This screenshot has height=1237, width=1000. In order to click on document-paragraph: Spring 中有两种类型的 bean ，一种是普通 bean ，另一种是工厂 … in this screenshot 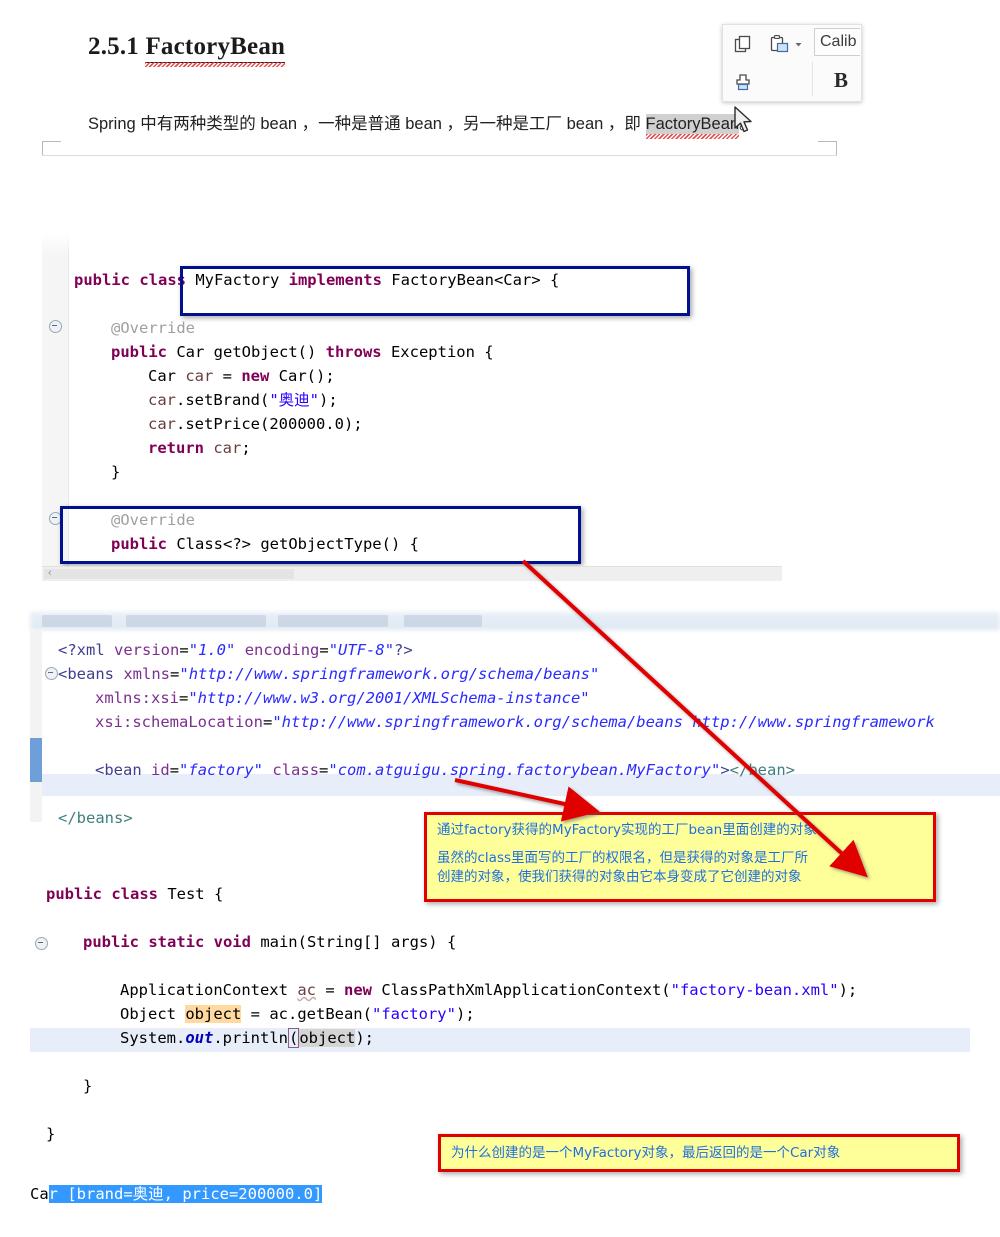, I will do `click(488, 124)`.